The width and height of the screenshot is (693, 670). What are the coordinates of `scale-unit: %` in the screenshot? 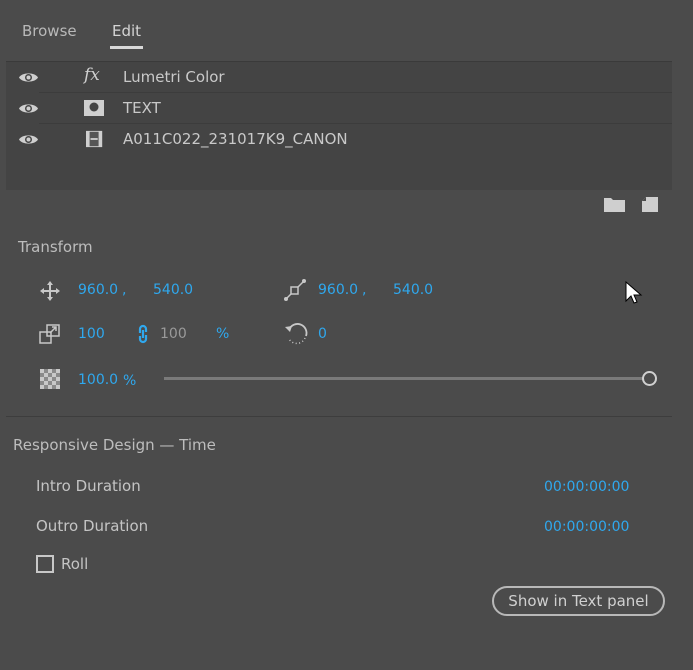 It's located at (223, 334).